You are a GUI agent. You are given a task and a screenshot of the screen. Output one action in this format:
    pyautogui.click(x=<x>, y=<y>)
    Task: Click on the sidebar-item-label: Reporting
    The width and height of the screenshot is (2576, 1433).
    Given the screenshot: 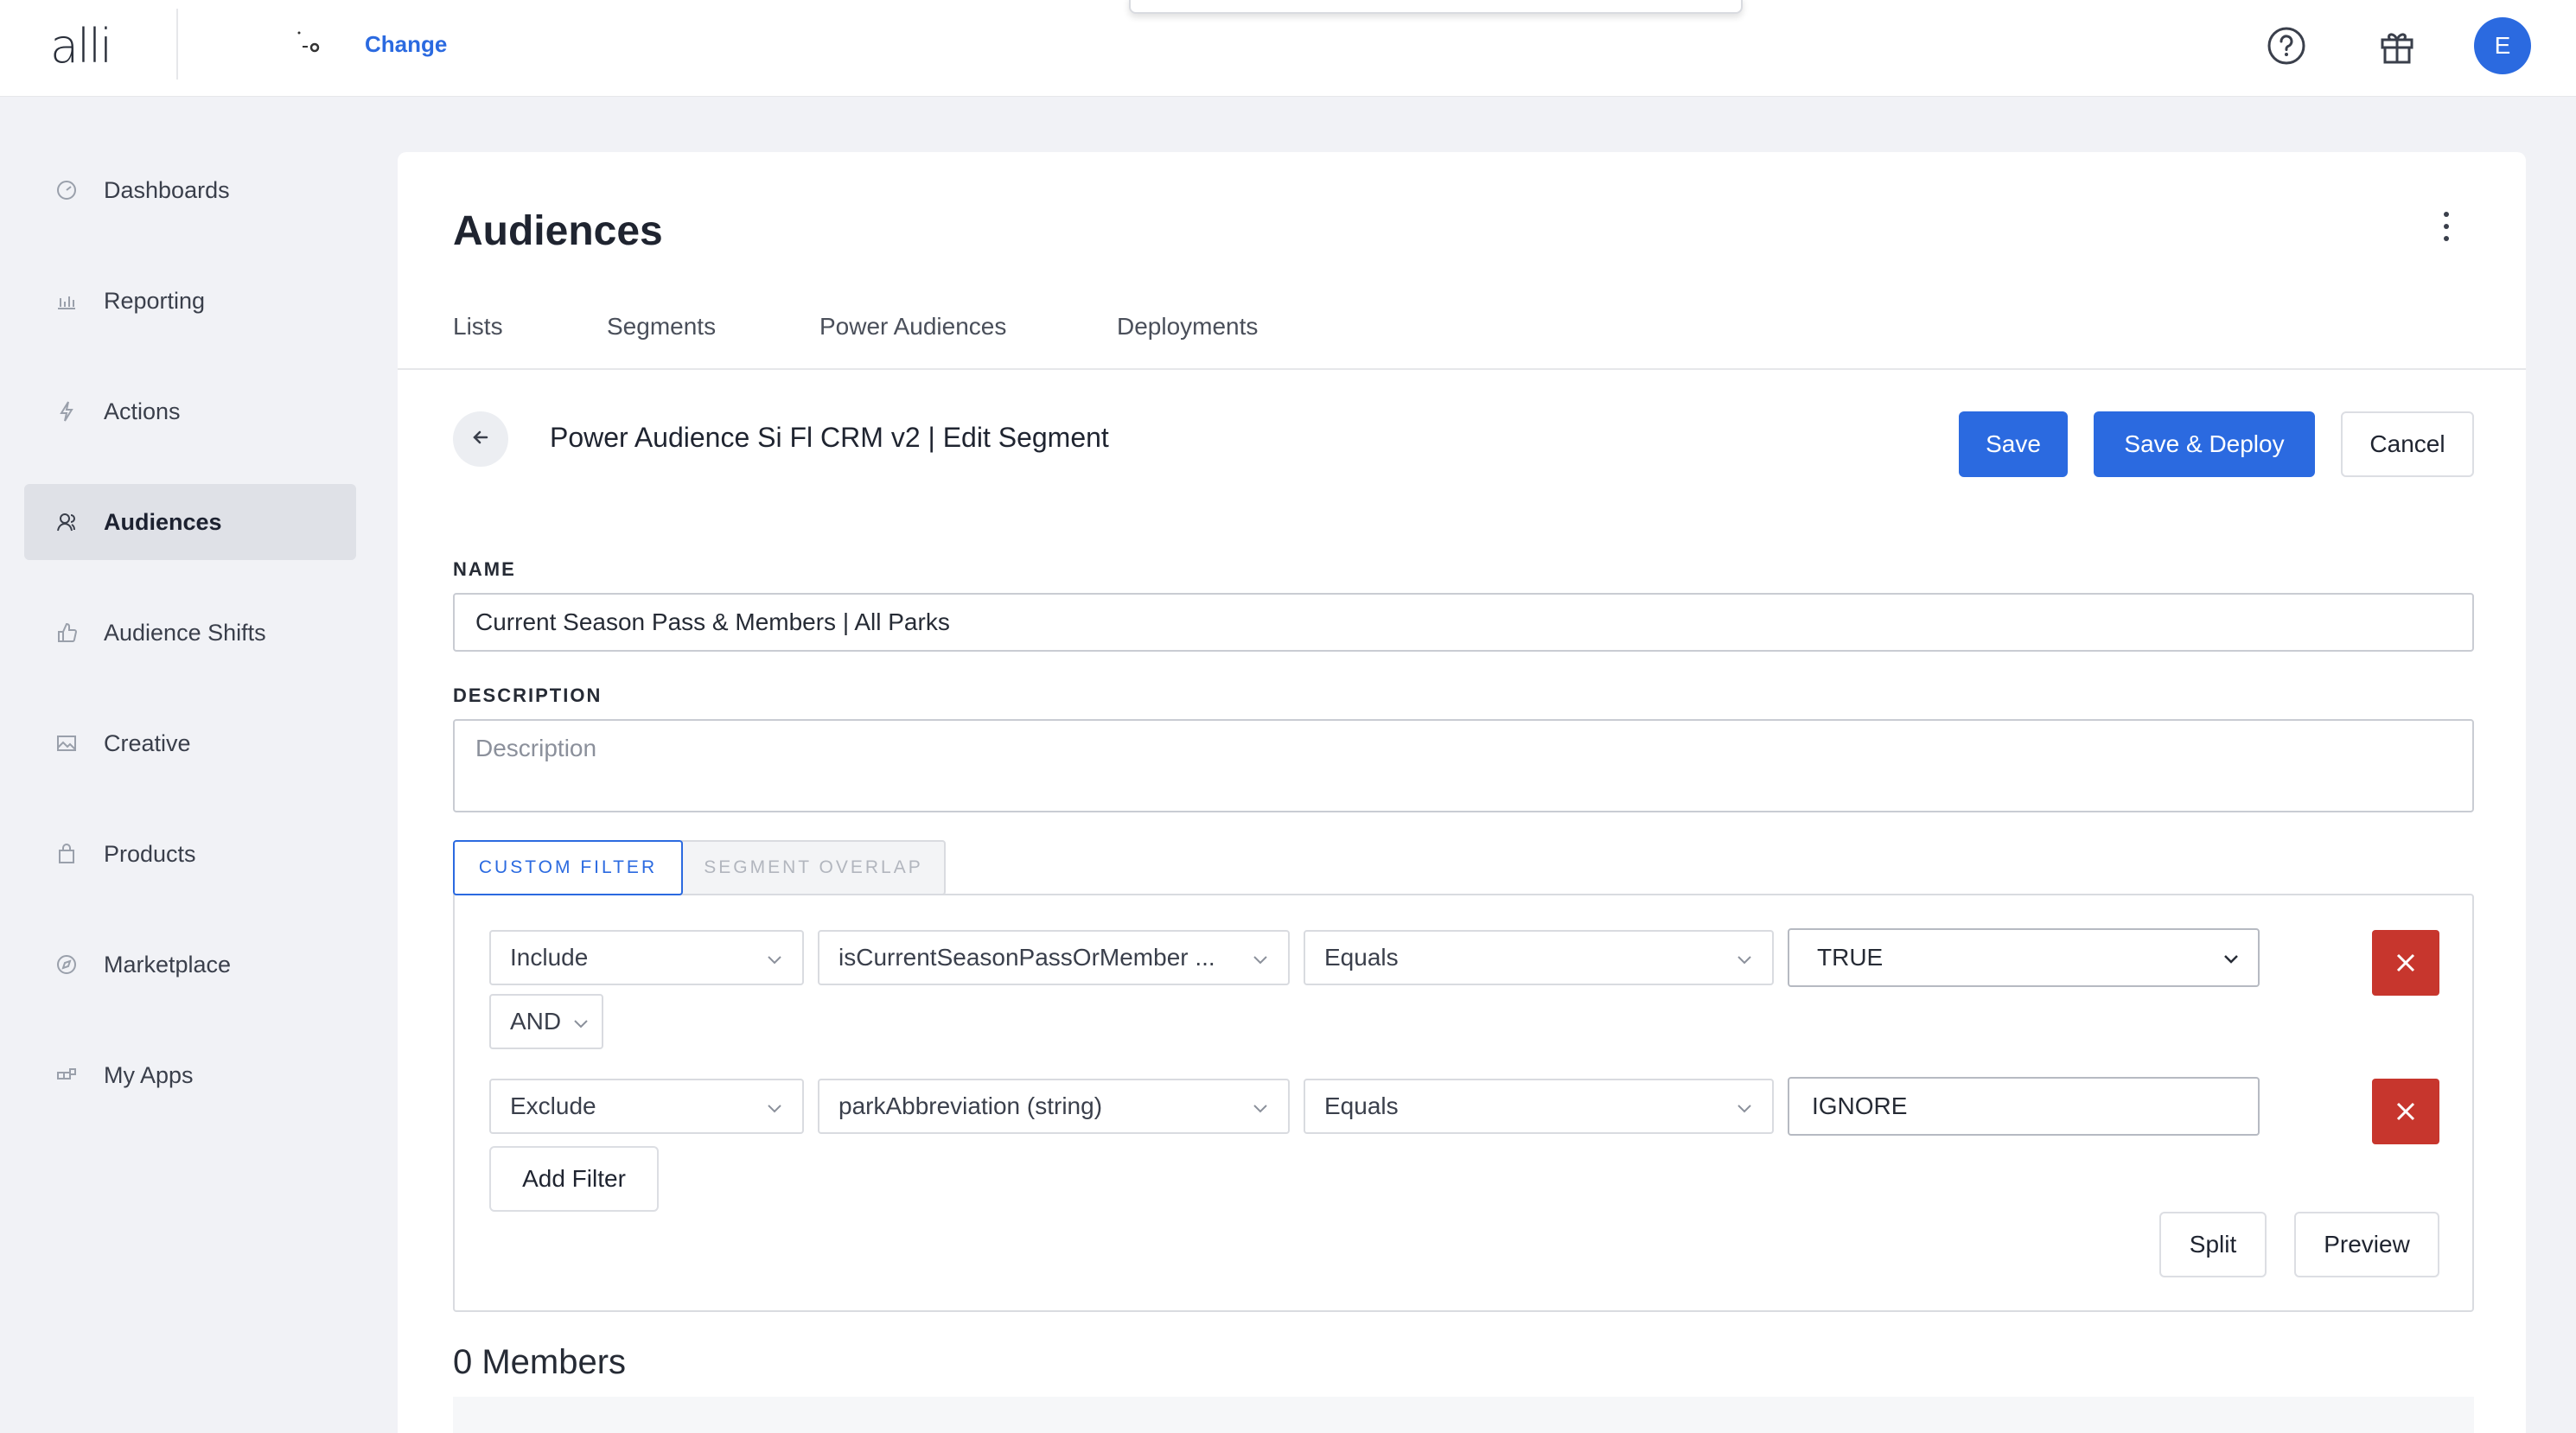 What is the action you would take?
    pyautogui.click(x=155, y=300)
    